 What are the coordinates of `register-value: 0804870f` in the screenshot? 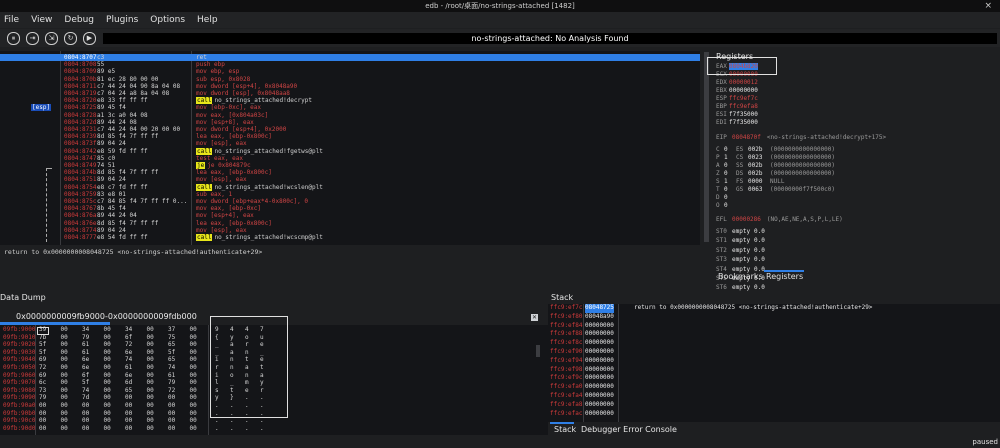 It's located at (746, 137).